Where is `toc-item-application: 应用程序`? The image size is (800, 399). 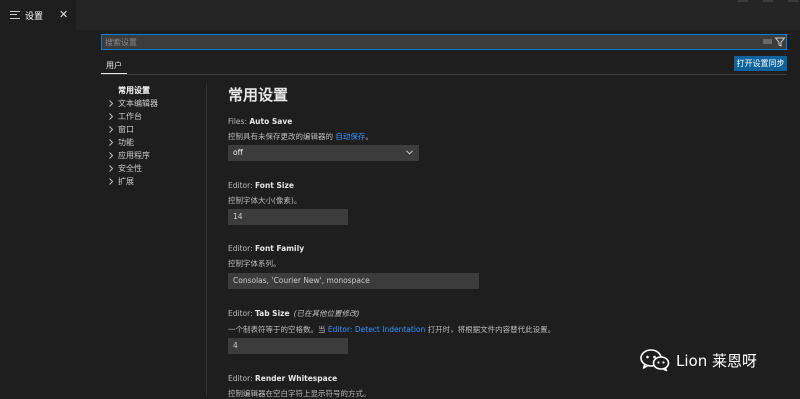 toc-item-application: 应用程序 is located at coordinates (152, 155).